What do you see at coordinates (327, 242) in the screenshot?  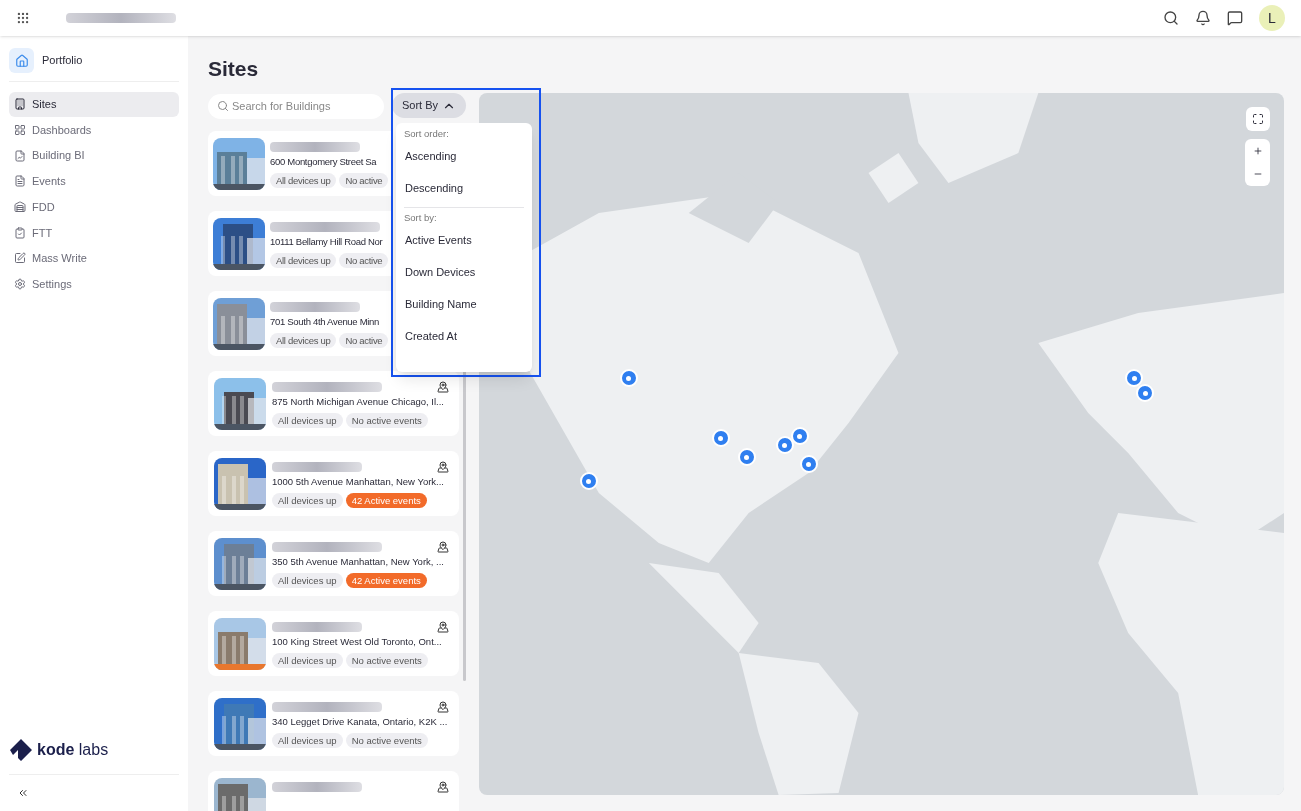 I see `site-address: 10111 Bellamy Hill Road Nor` at bounding box center [327, 242].